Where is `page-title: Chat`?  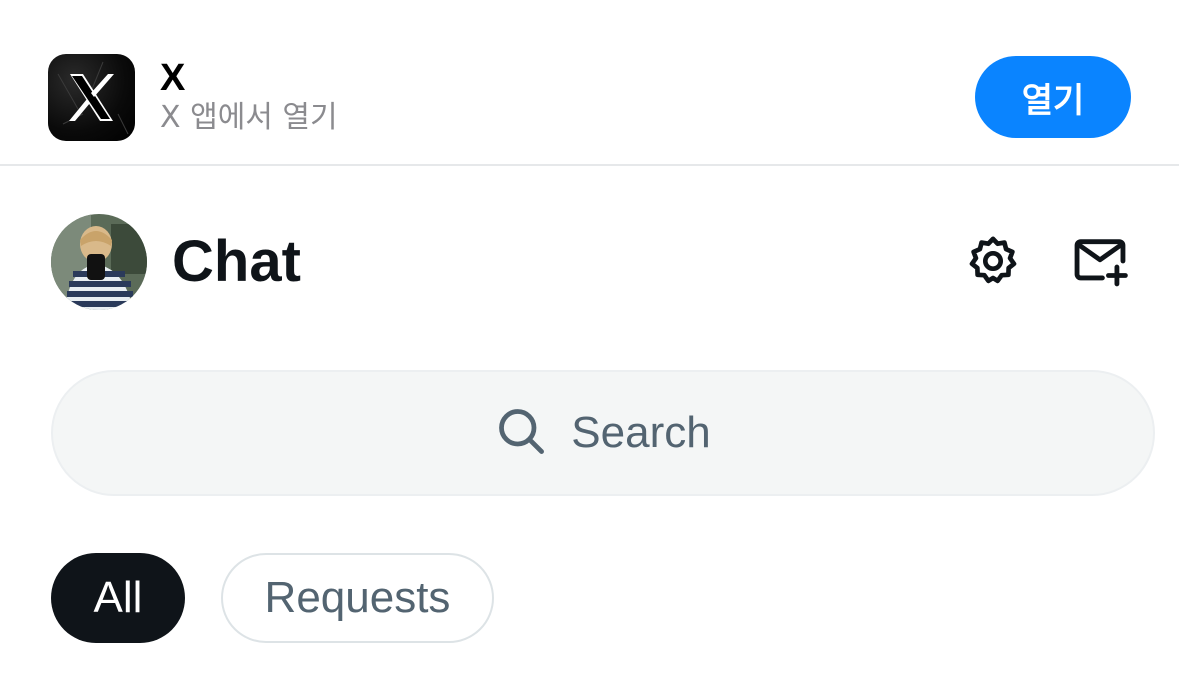 page-title: Chat is located at coordinates (236, 261).